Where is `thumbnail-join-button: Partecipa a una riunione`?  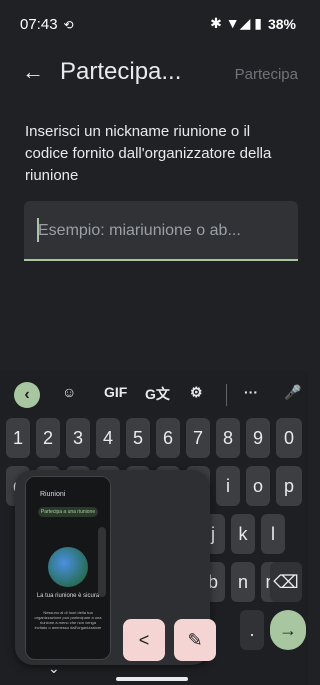
thumbnail-join-button: Partecipa a una riunione is located at coordinates (68, 512).